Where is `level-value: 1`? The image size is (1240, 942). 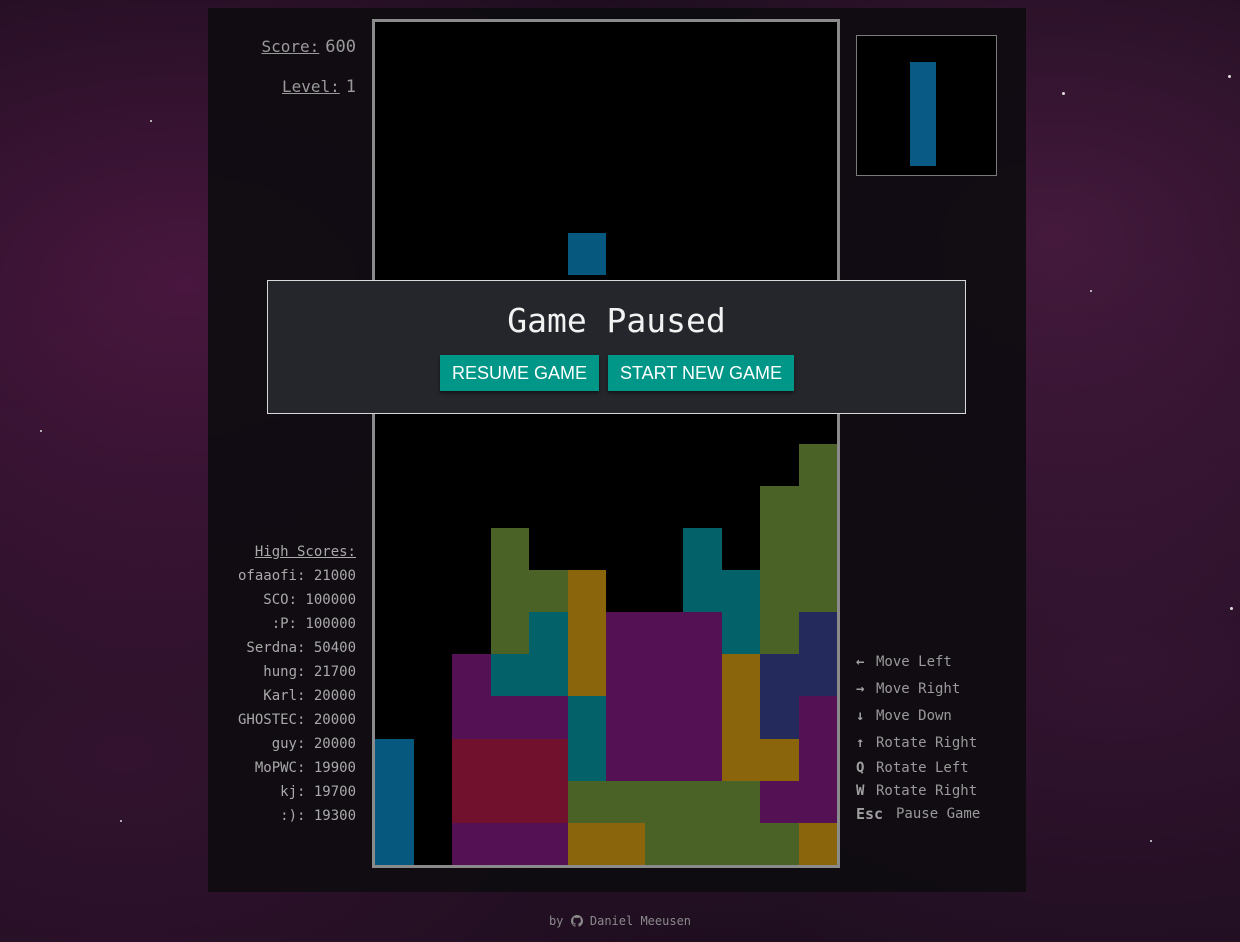
level-value: 1 is located at coordinates (350, 87).